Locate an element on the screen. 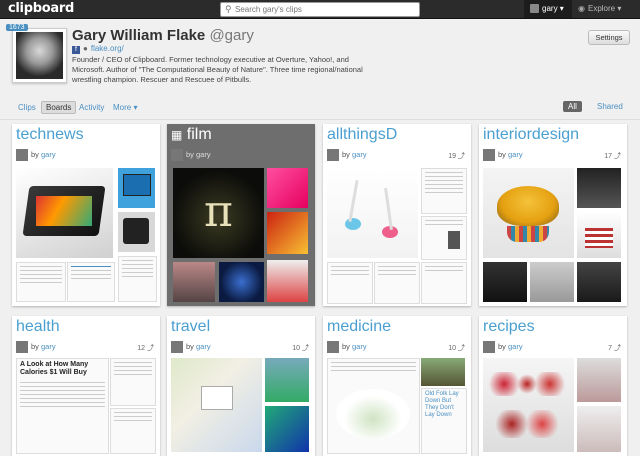 The width and height of the screenshot is (640, 456). board-title: travel is located at coordinates (191, 326).